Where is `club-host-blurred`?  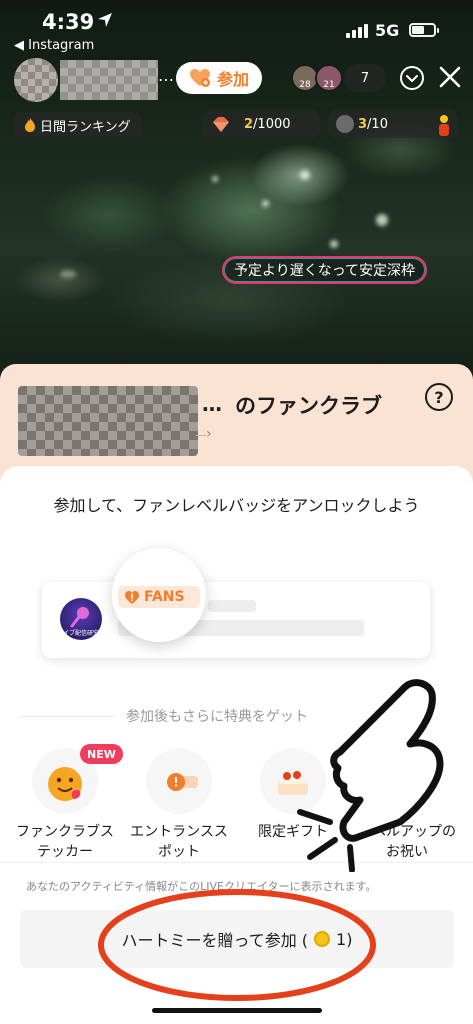 club-host-blurred is located at coordinates (108, 421).